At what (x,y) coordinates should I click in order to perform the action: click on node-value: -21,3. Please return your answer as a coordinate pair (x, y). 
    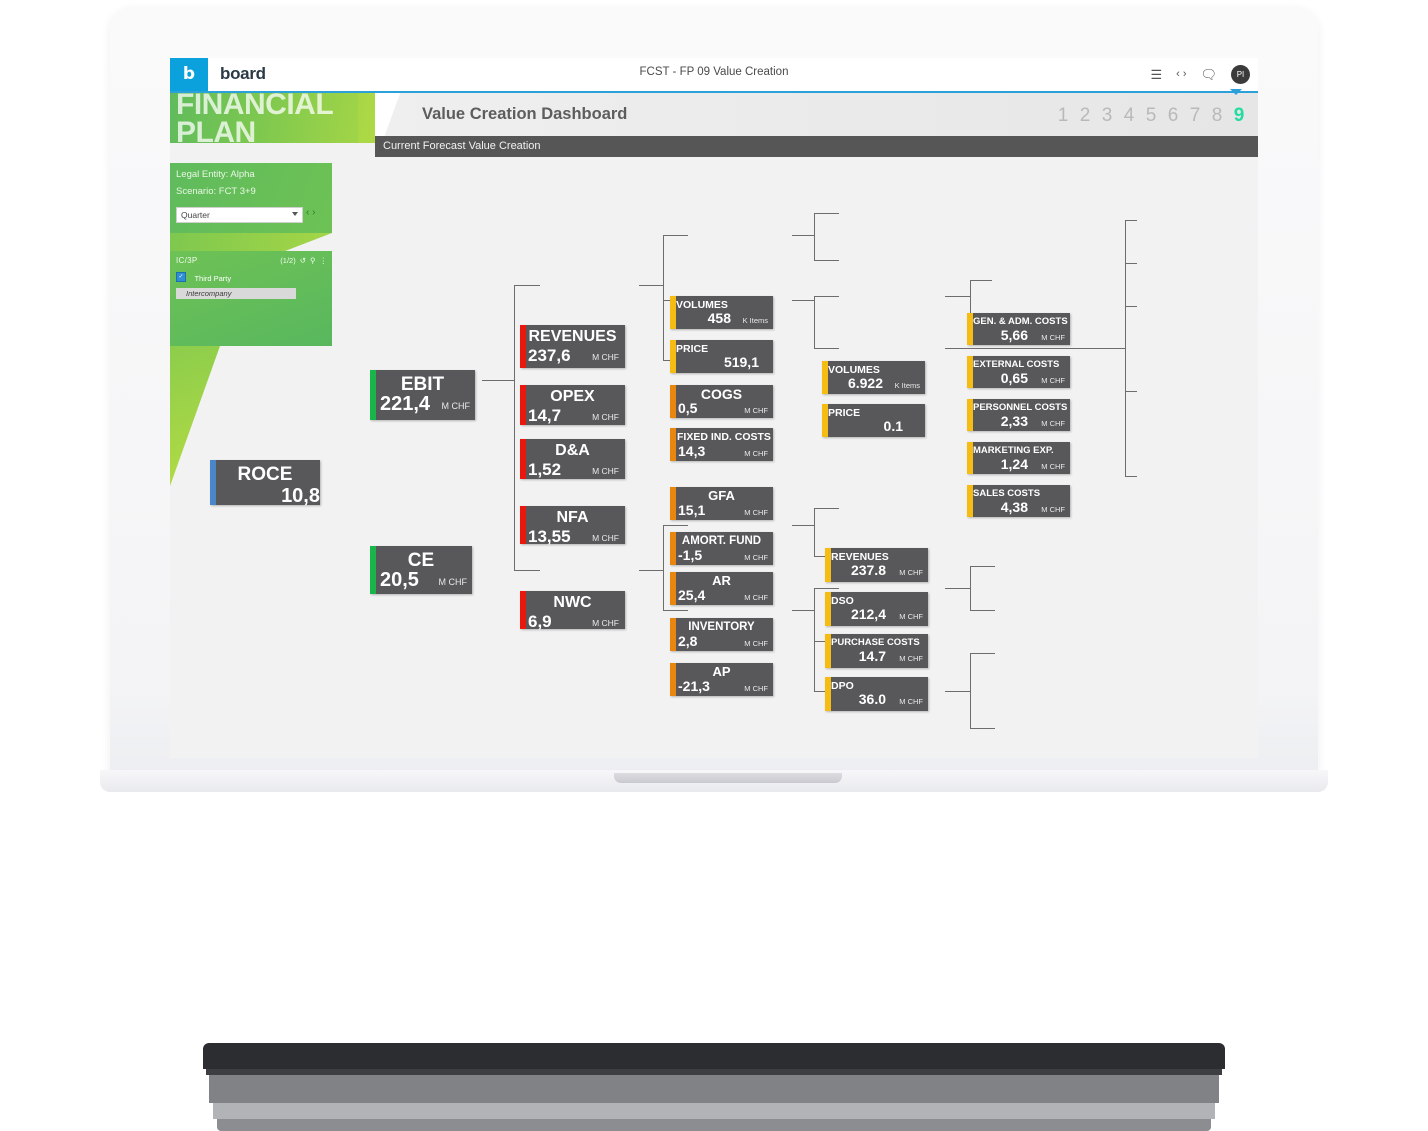
    Looking at the image, I should click on (694, 686).